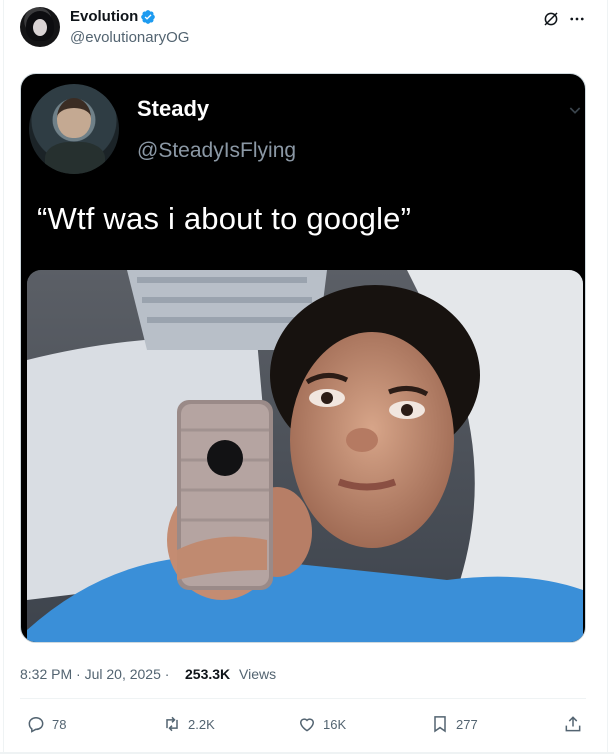  Describe the element at coordinates (258, 674) in the screenshot. I see `views-label: Views` at that location.